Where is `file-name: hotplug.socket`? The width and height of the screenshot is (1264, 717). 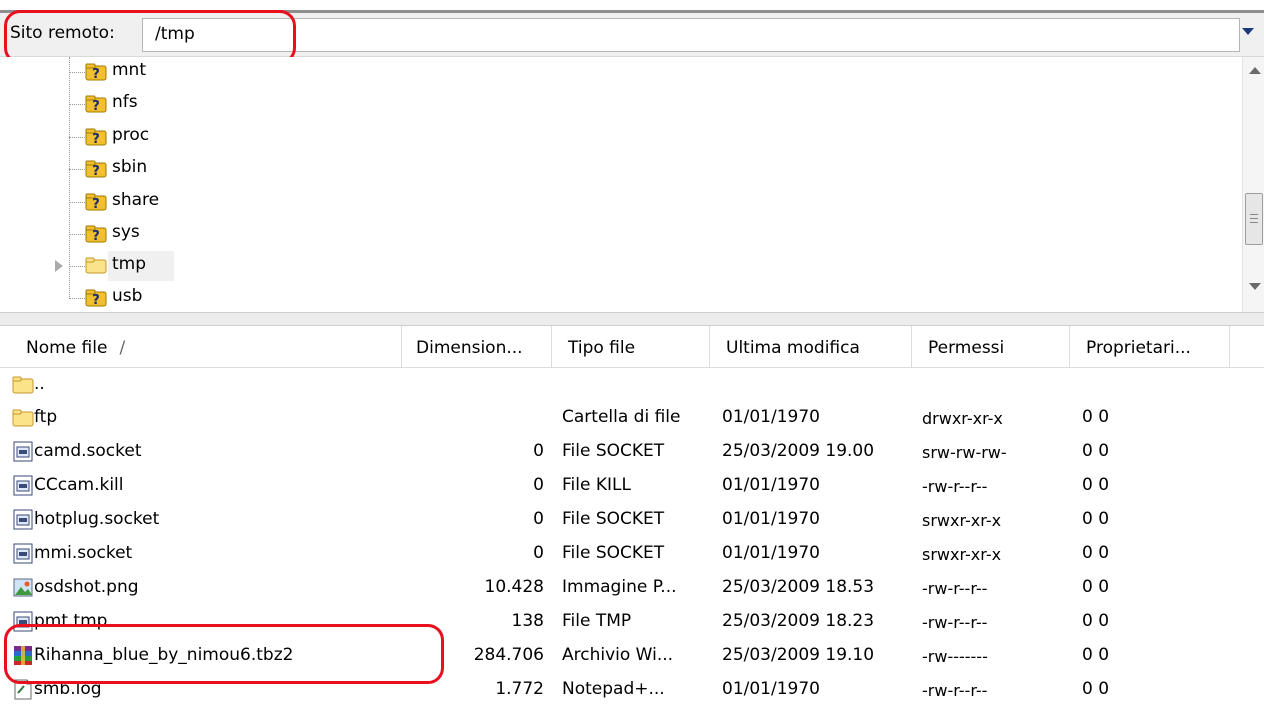 file-name: hotplug.socket is located at coordinates (97, 519).